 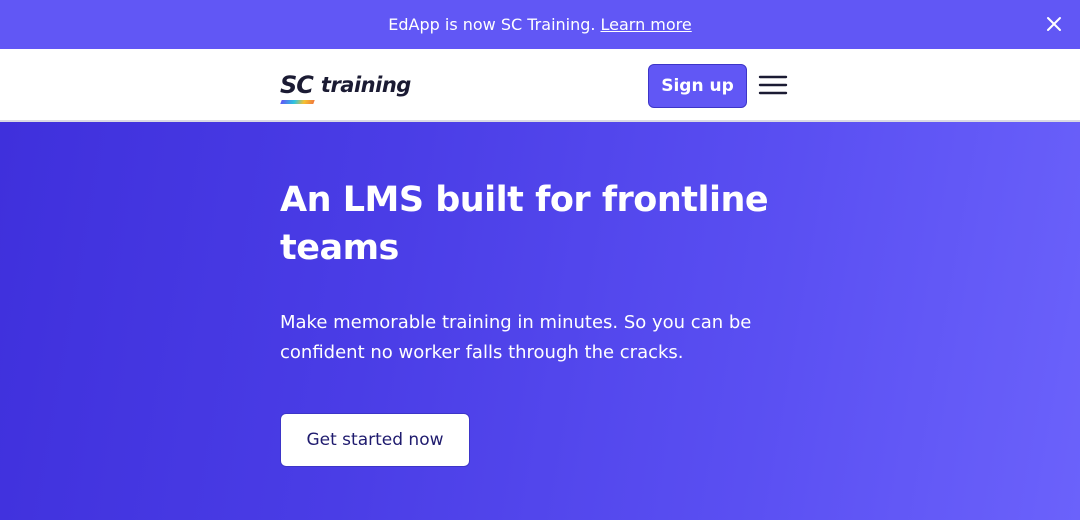 What do you see at coordinates (540, 85) in the screenshot?
I see `top-navbar: SC training Sign up` at bounding box center [540, 85].